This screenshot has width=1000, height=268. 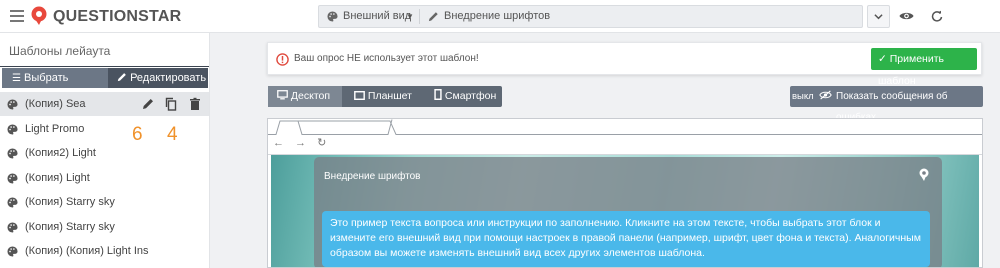 I want to click on eye-off-icon, so click(x=826, y=96).